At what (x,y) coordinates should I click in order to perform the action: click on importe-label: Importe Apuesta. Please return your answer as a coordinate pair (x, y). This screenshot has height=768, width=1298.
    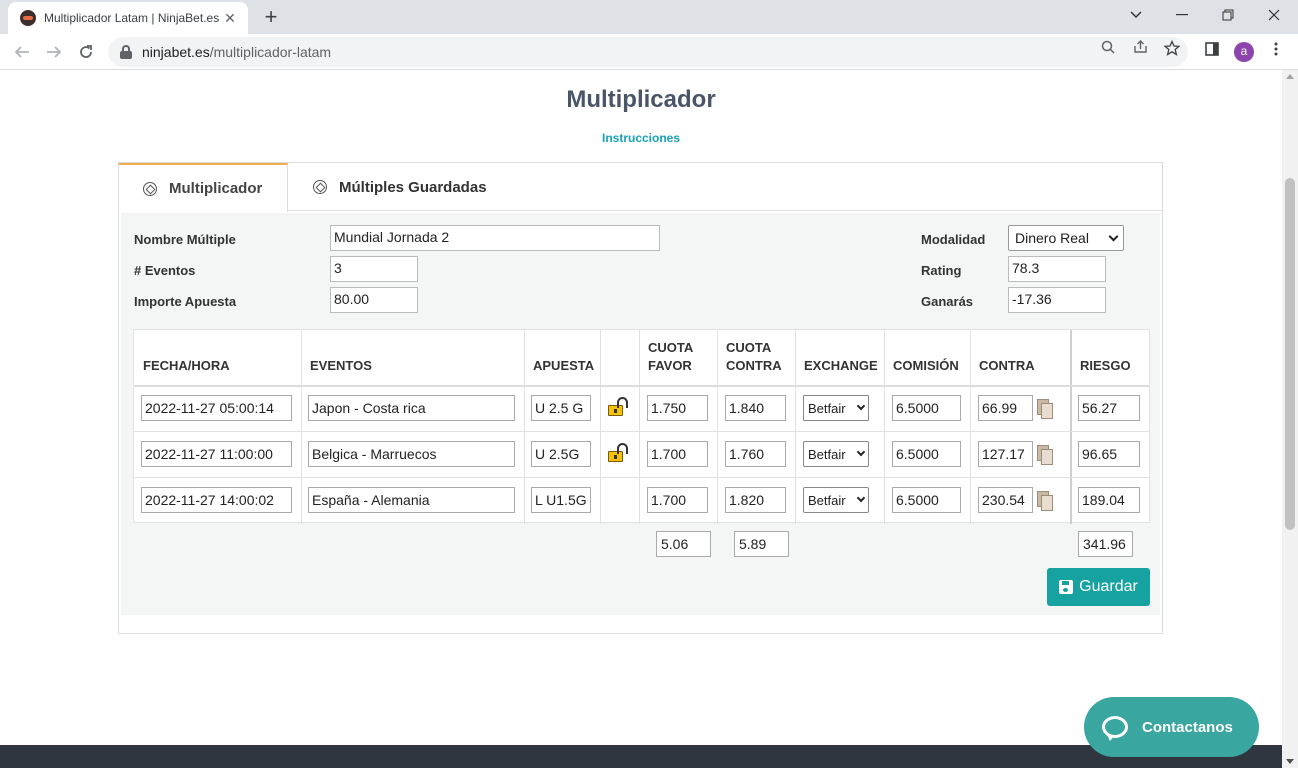
    Looking at the image, I should click on (185, 301).